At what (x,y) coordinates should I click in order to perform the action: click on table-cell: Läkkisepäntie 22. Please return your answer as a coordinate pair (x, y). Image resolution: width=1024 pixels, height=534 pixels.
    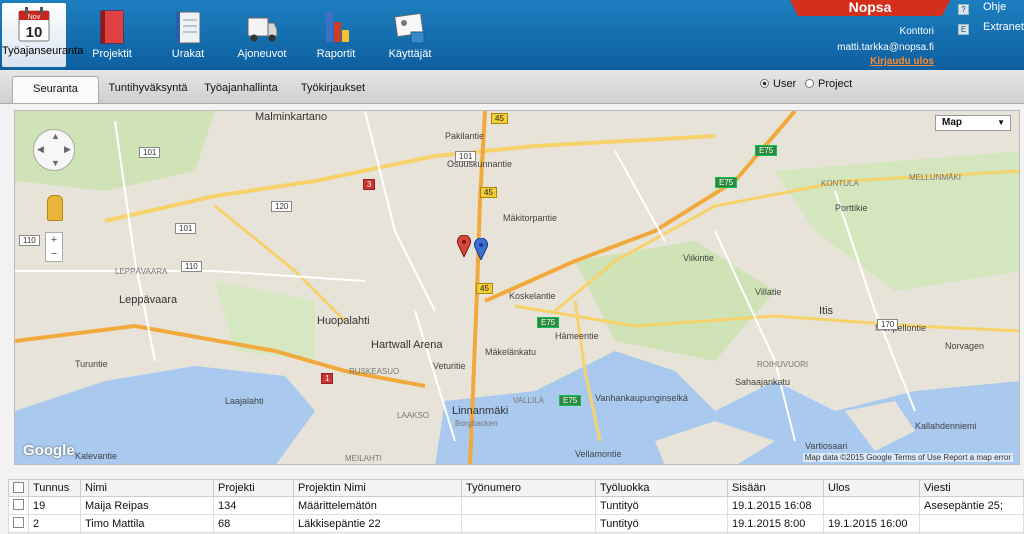
    Looking at the image, I should click on (377, 523).